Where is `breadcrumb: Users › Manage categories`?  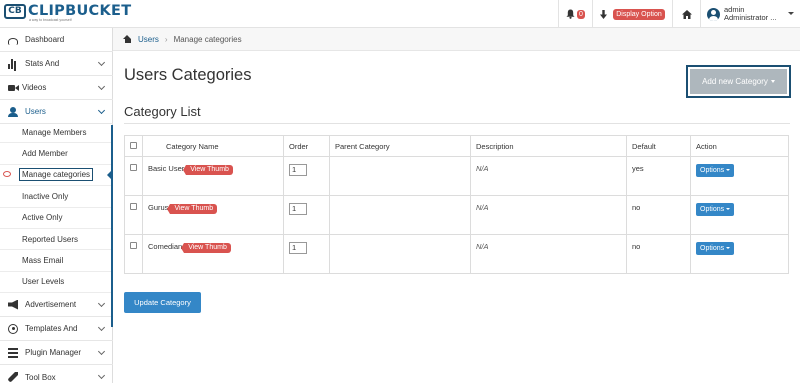 breadcrumb: Users › Manage categories is located at coordinates (456, 39).